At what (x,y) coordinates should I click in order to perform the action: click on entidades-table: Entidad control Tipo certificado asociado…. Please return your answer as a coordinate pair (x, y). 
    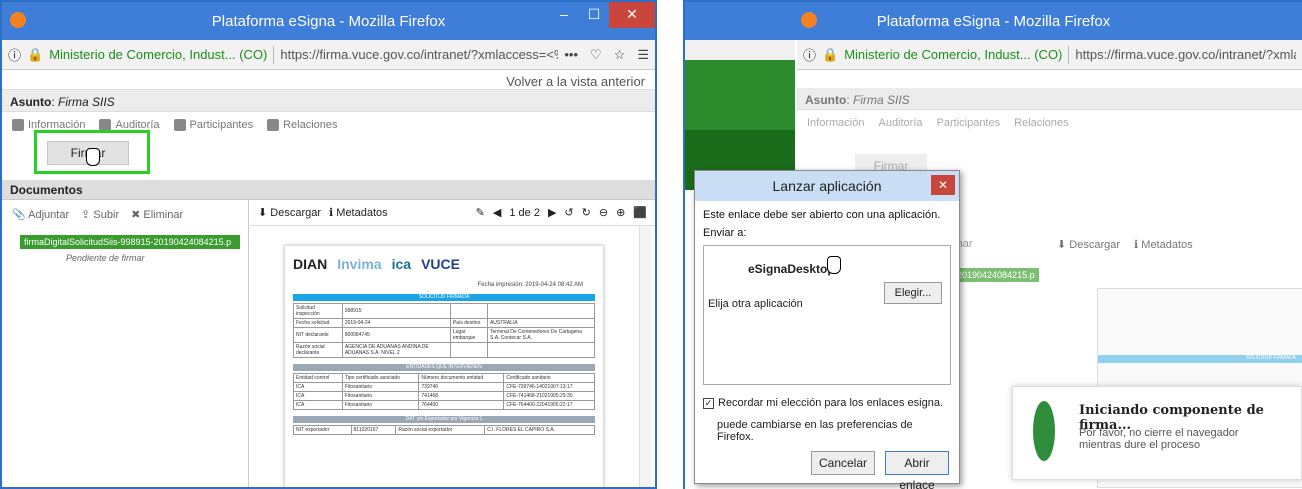
    Looking at the image, I should click on (444, 391).